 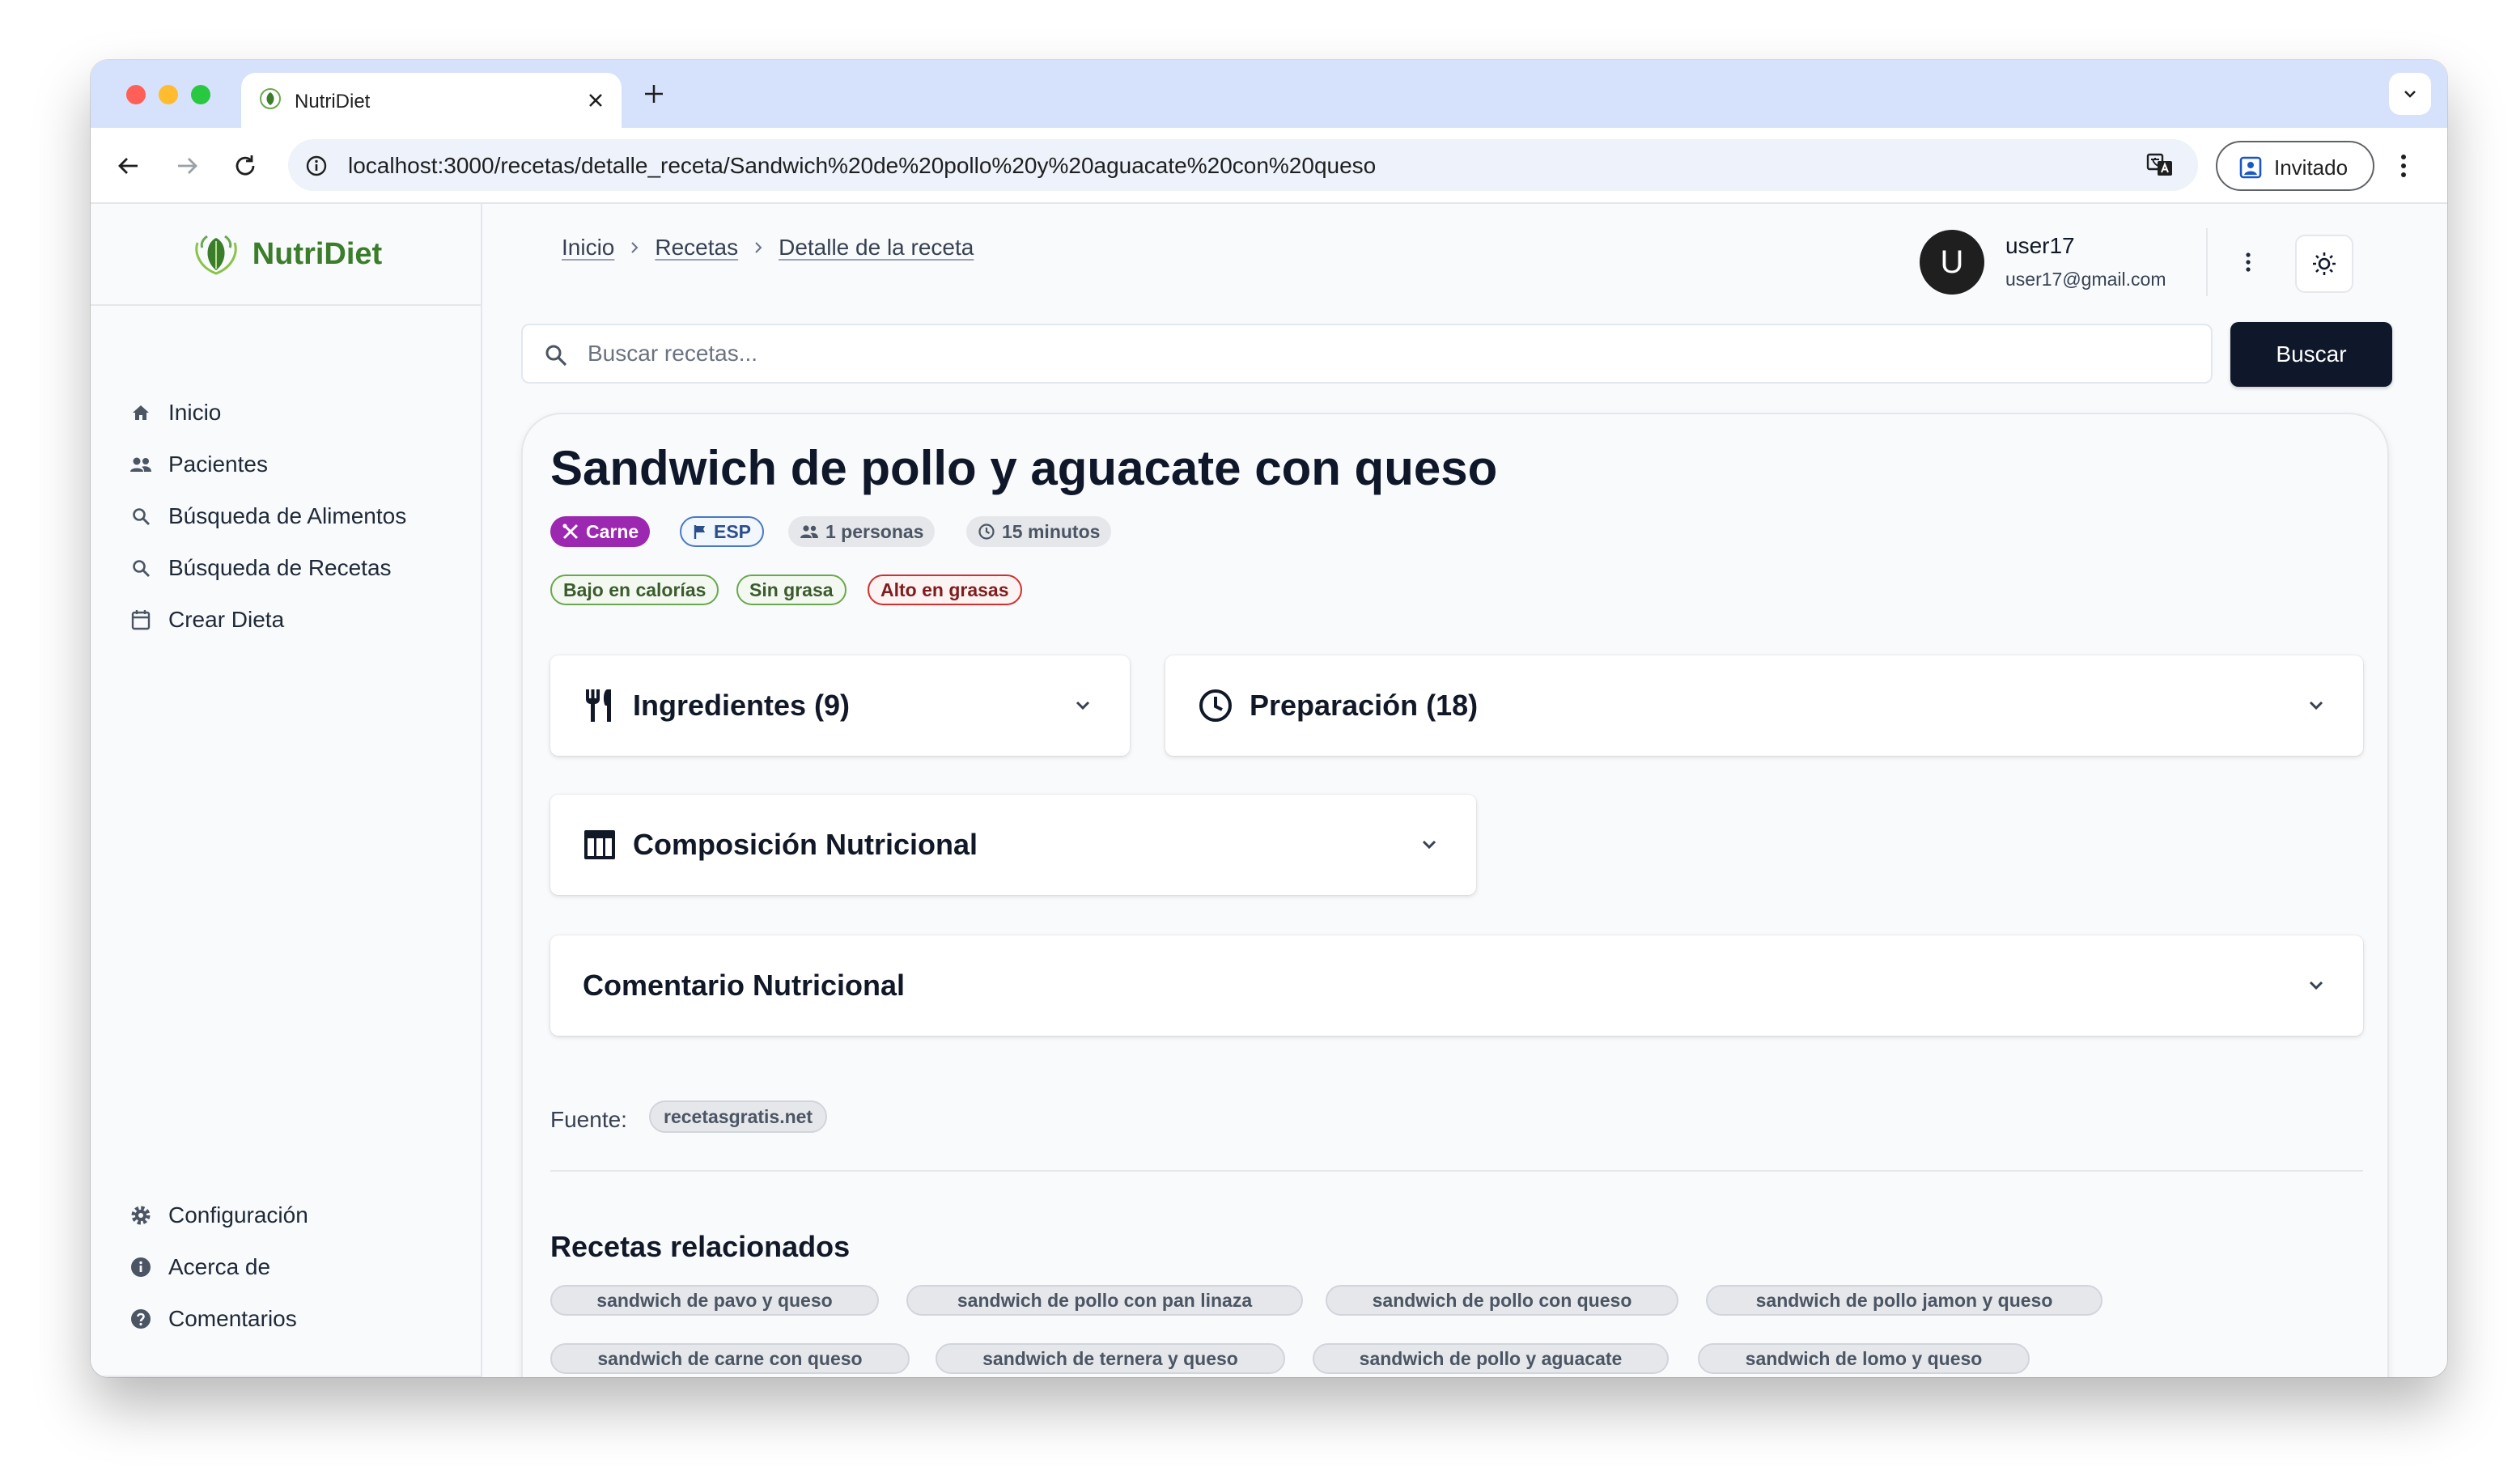 What do you see at coordinates (595, 101) in the screenshot?
I see `close-tab-icon` at bounding box center [595, 101].